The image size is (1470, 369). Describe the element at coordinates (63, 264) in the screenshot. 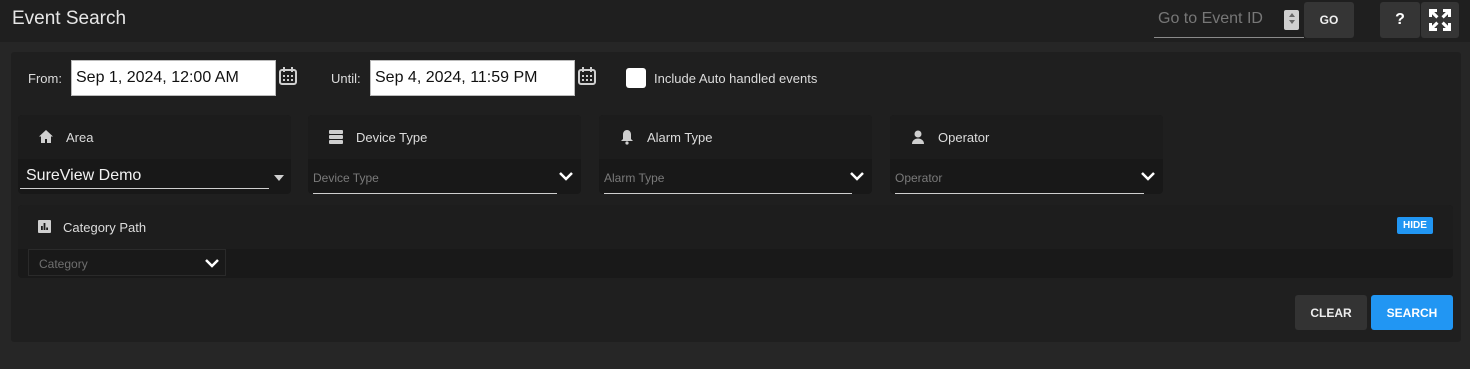

I see `category-placeholder: Category` at that location.